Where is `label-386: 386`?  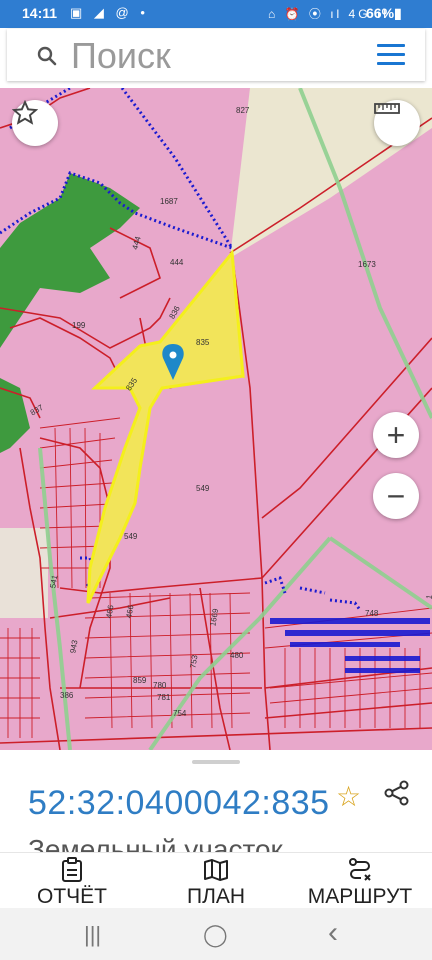
label-386: 386 is located at coordinates (67, 695).